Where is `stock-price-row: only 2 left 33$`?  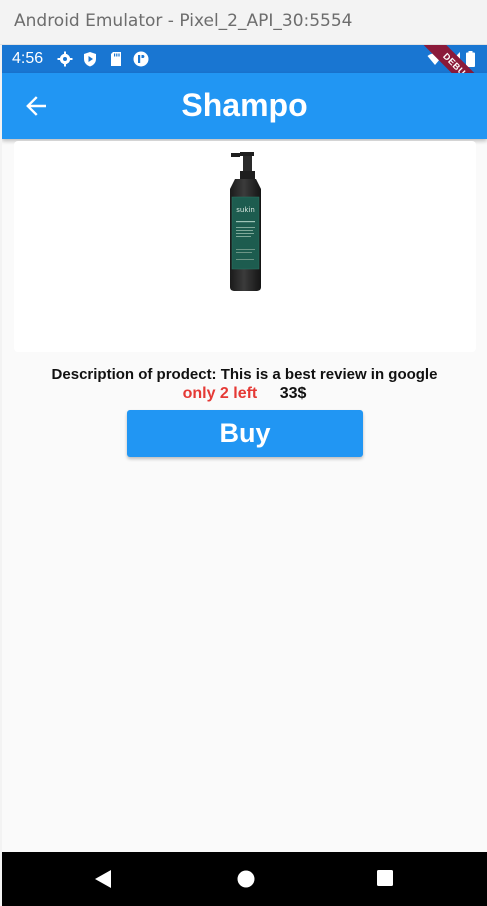 stock-price-row: only 2 left 33$ is located at coordinates (244, 394).